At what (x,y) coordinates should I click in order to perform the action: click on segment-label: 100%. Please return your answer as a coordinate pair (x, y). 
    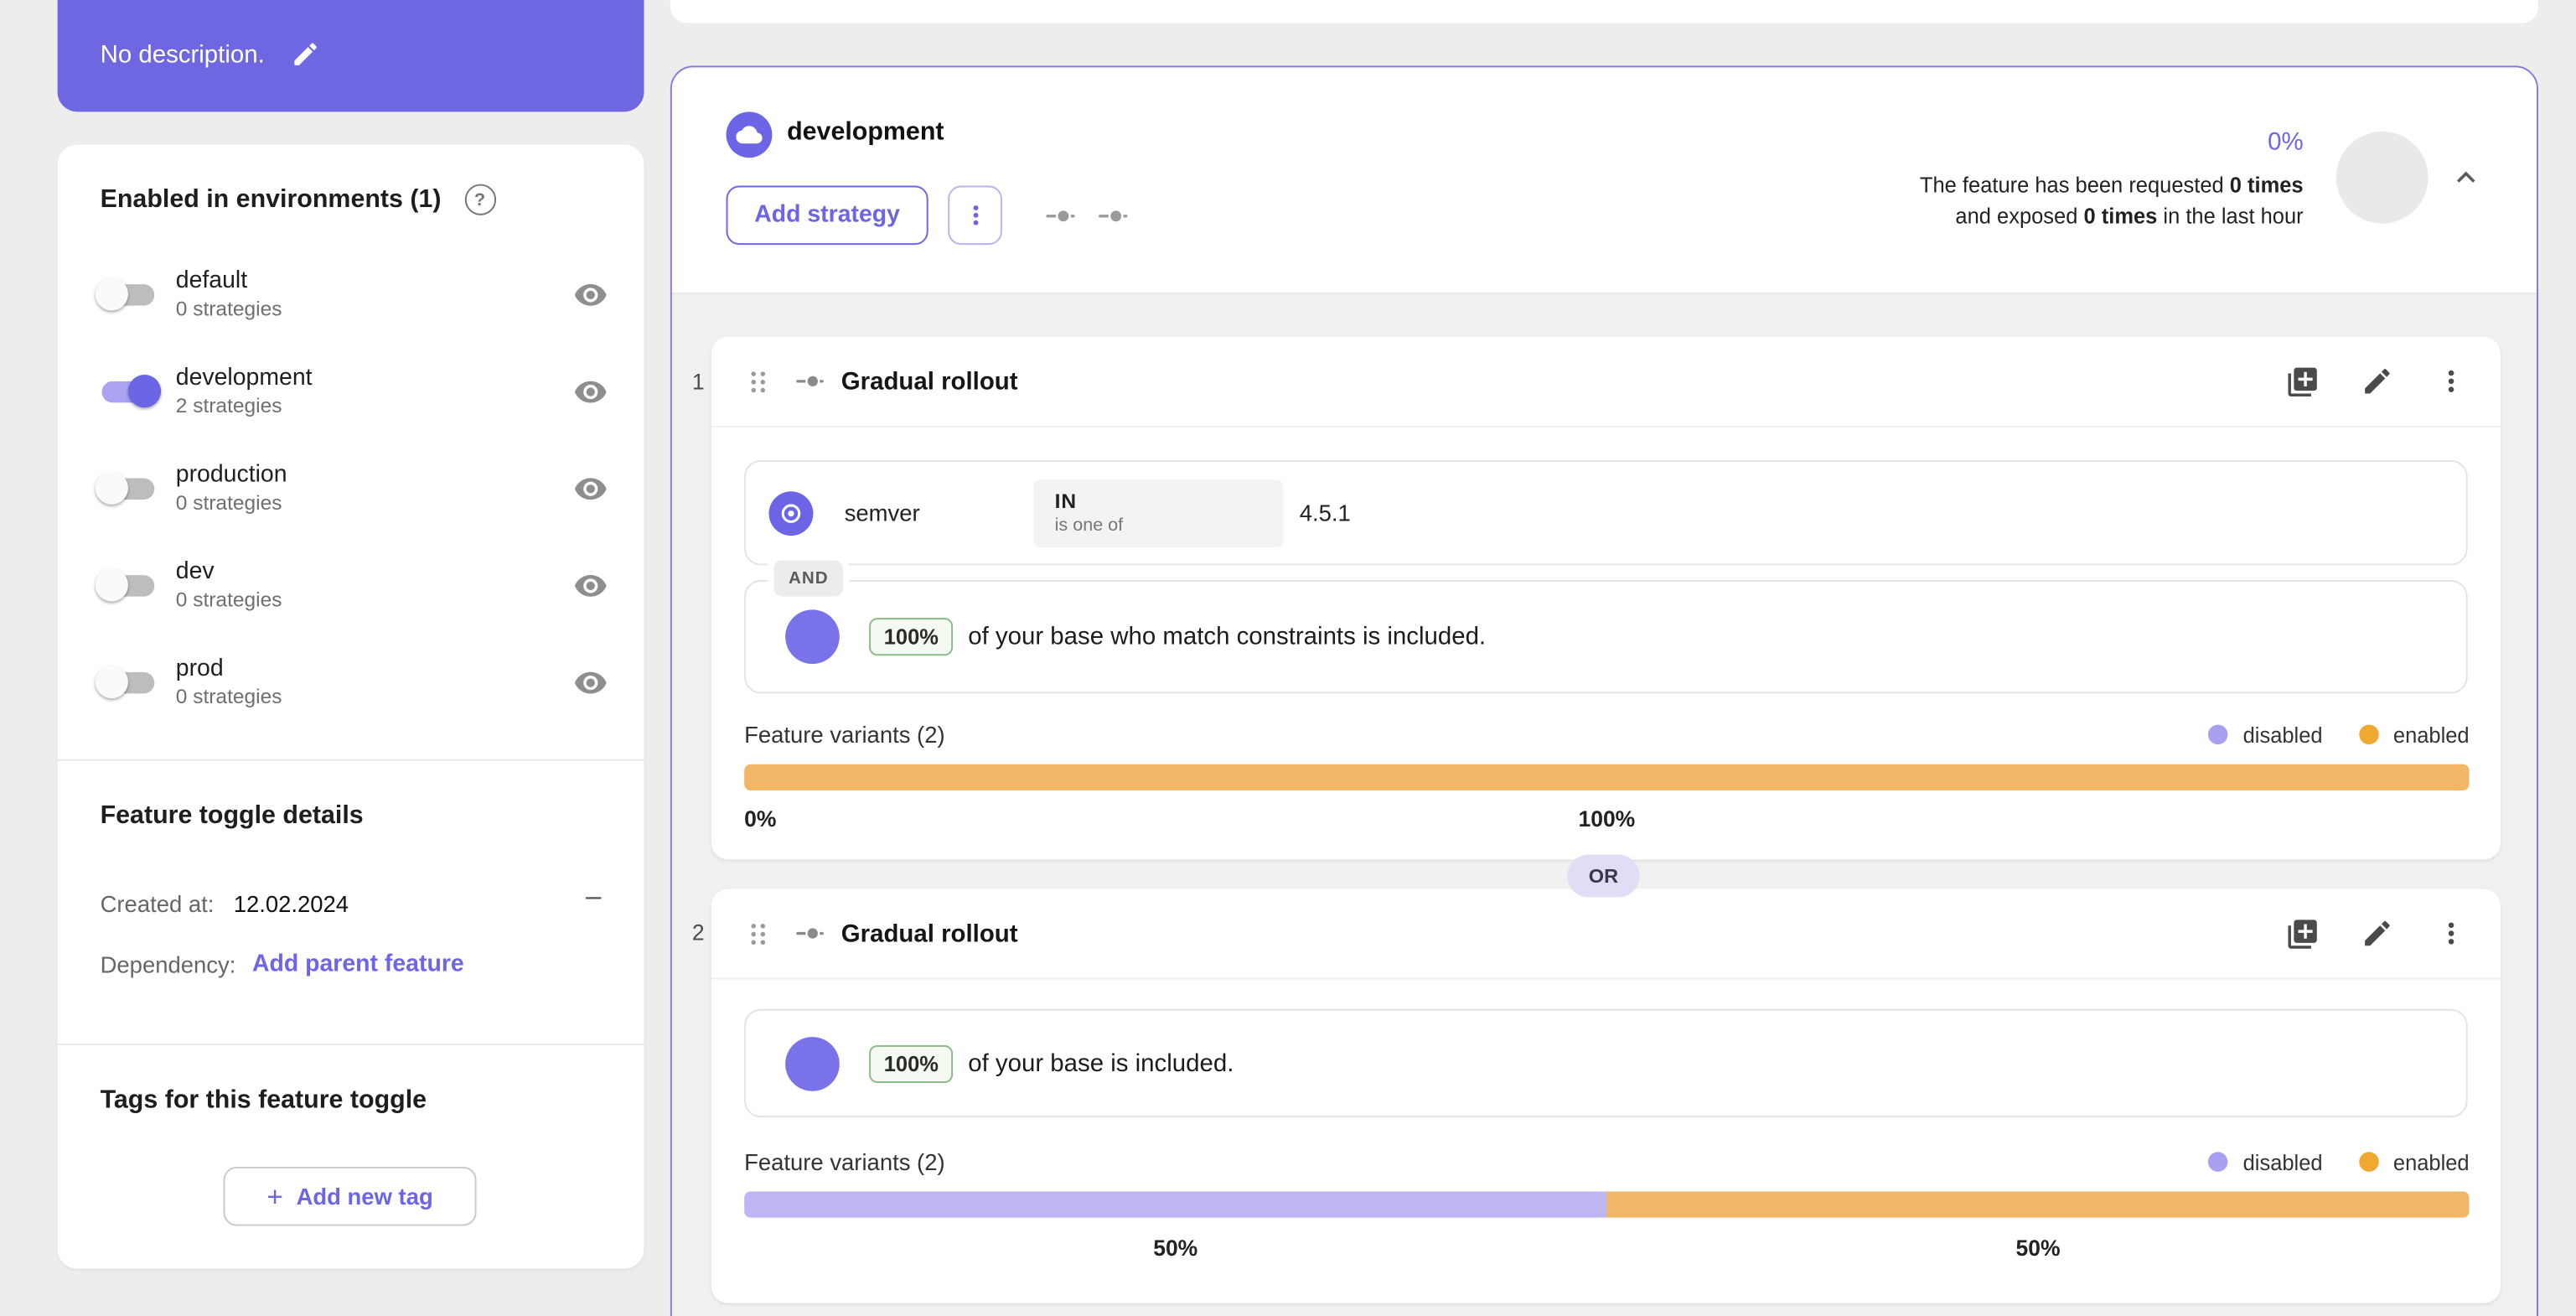
    Looking at the image, I should click on (1607, 819).